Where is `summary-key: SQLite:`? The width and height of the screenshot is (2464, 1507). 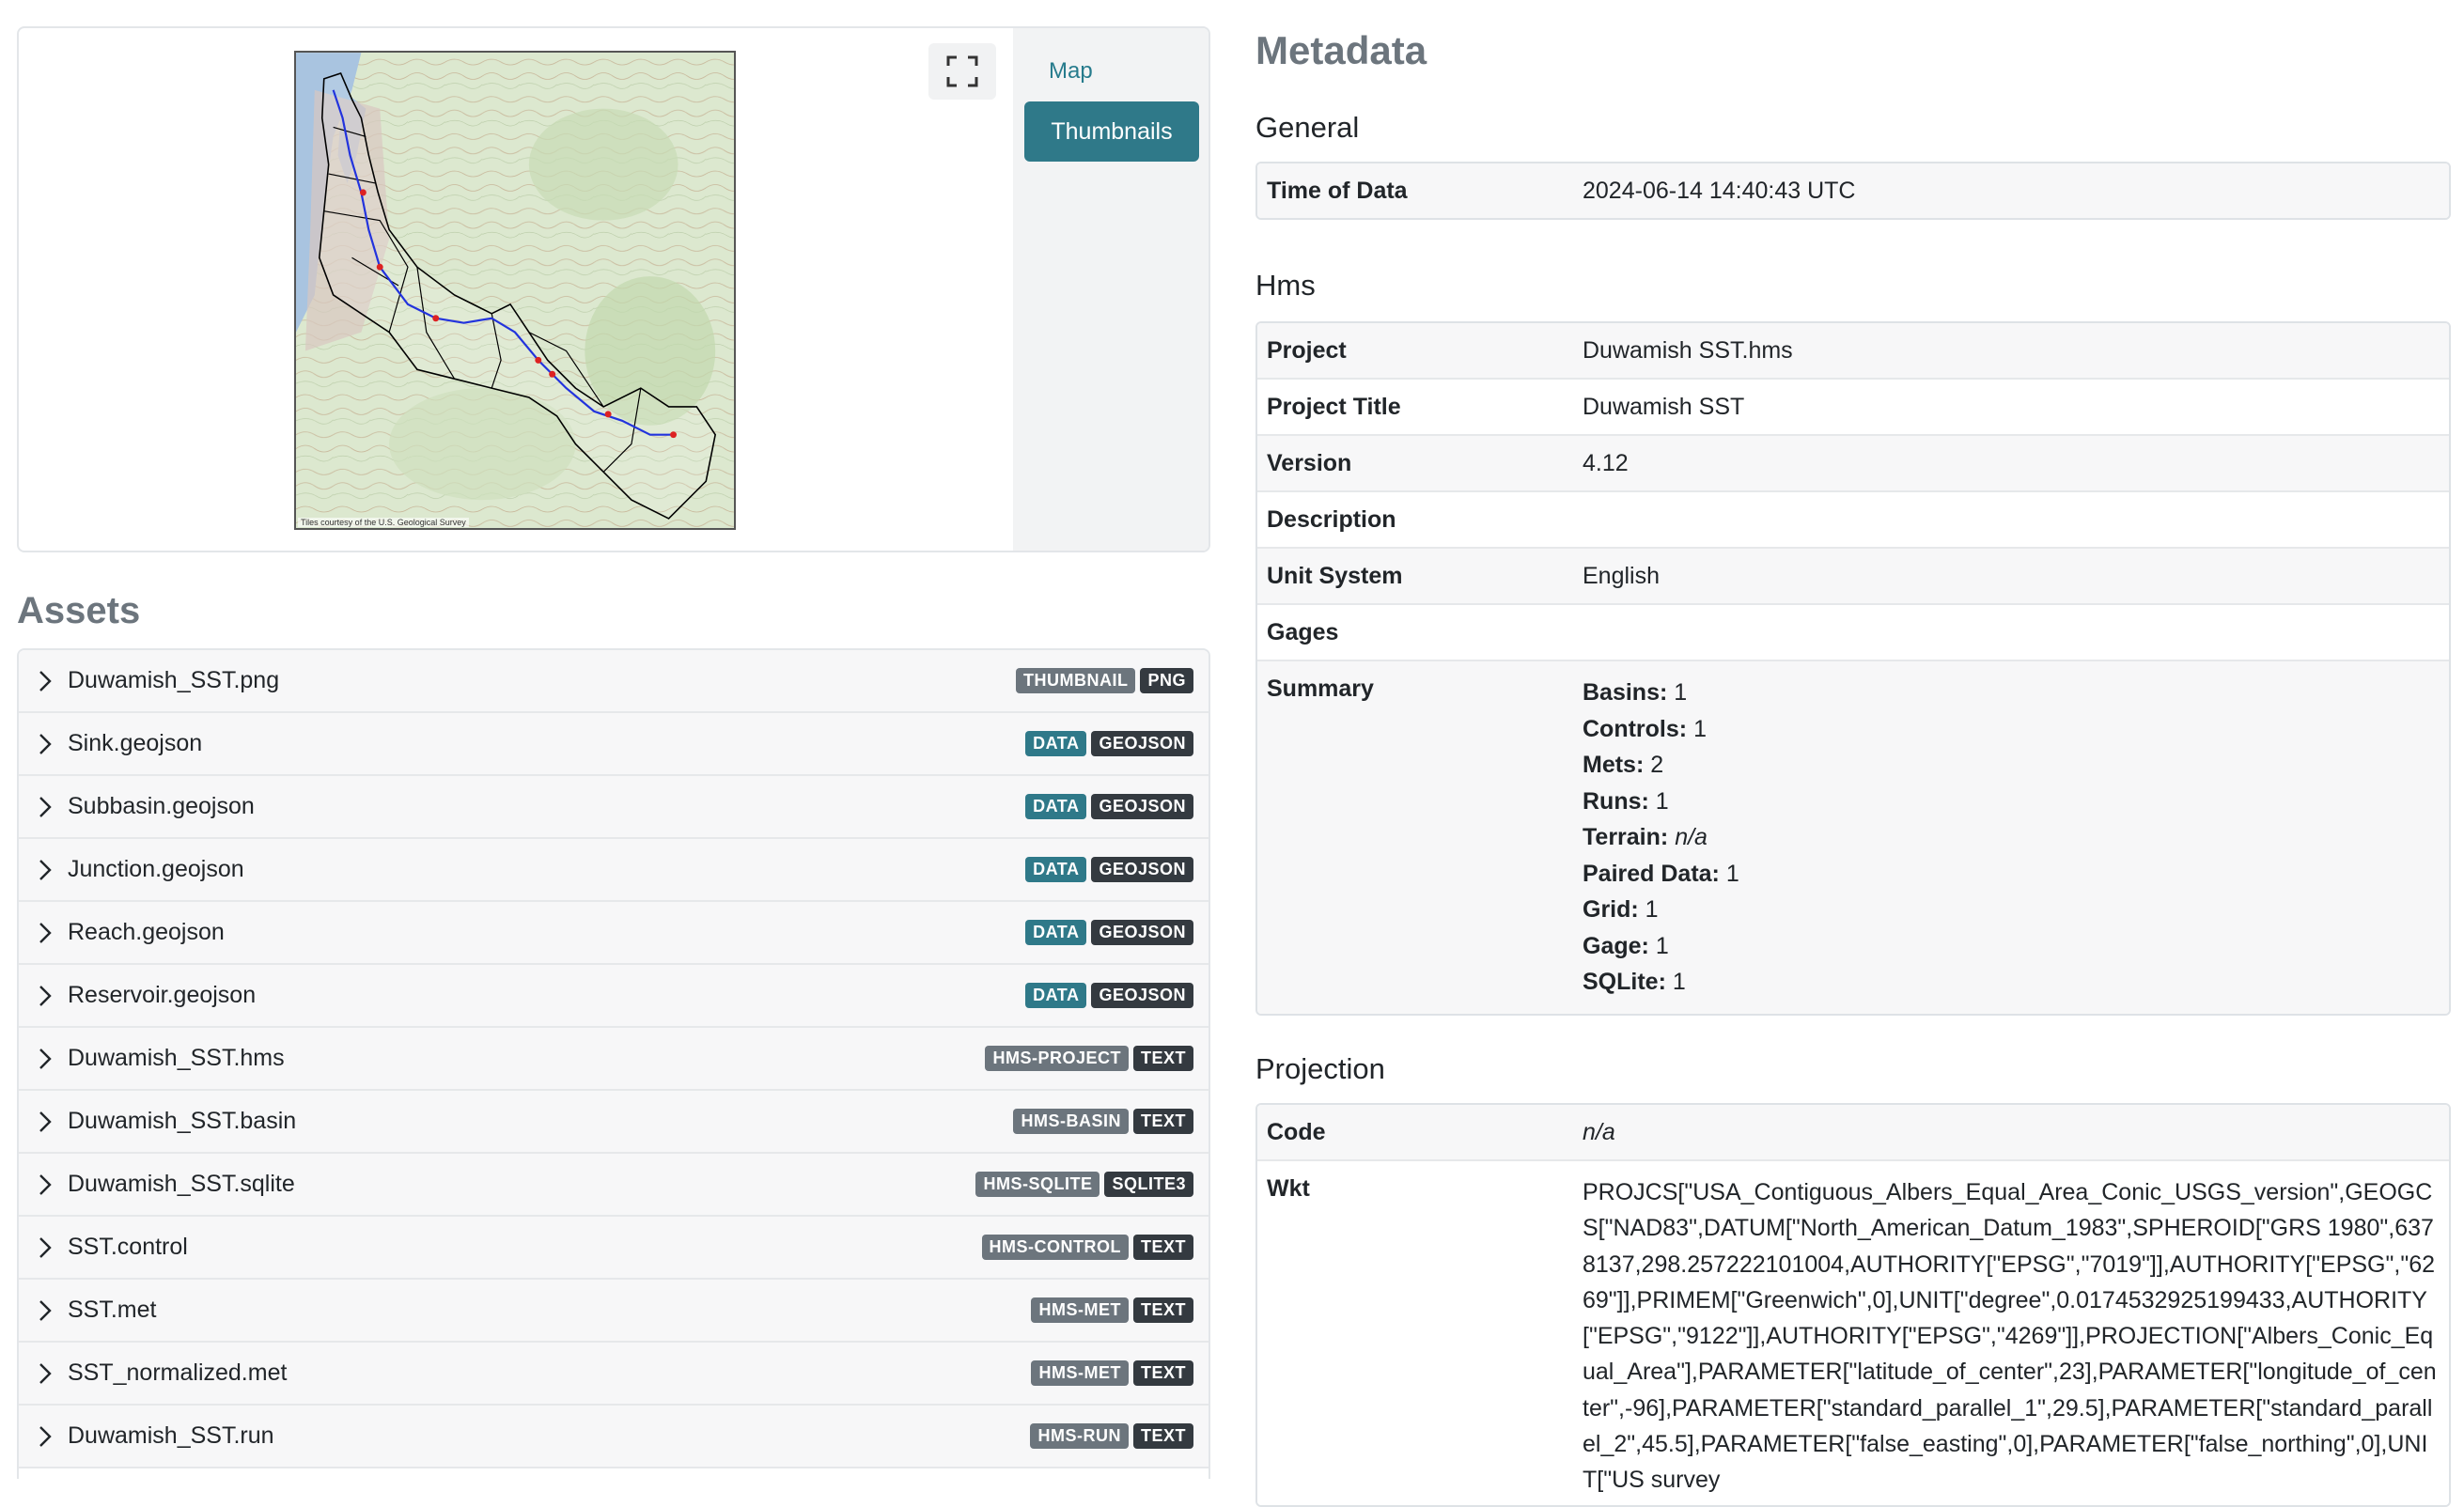 summary-key: SQLite: is located at coordinates (1624, 982).